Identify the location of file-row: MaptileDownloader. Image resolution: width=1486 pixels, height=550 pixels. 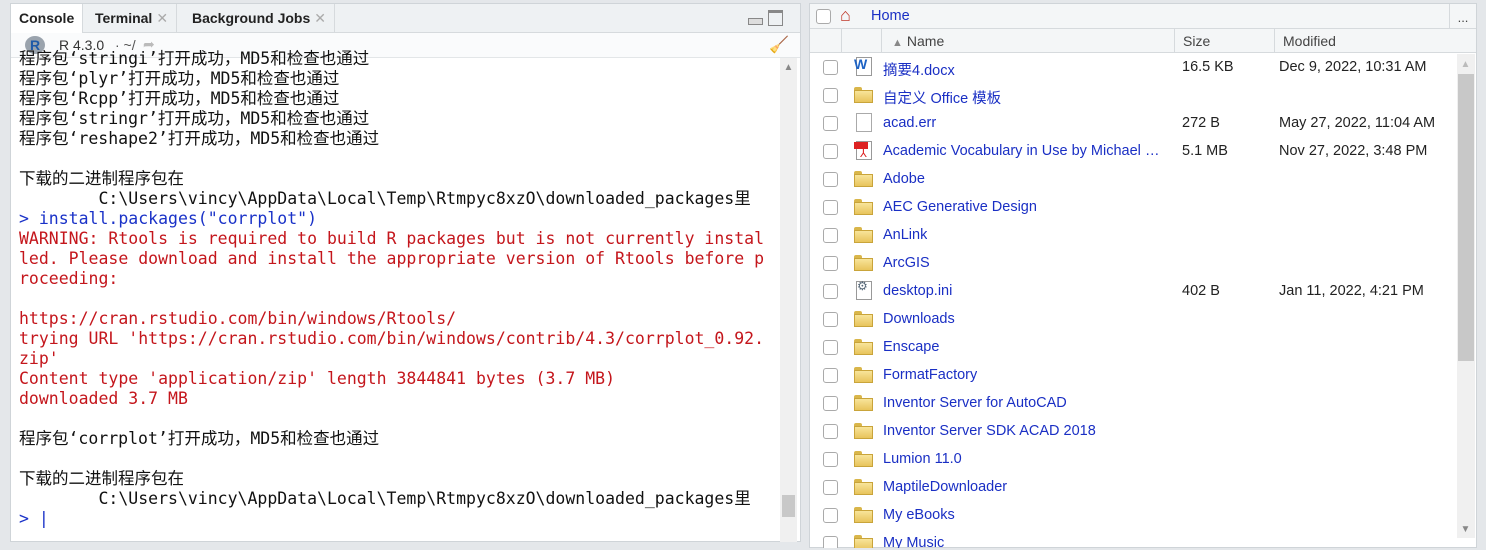
(1133, 488).